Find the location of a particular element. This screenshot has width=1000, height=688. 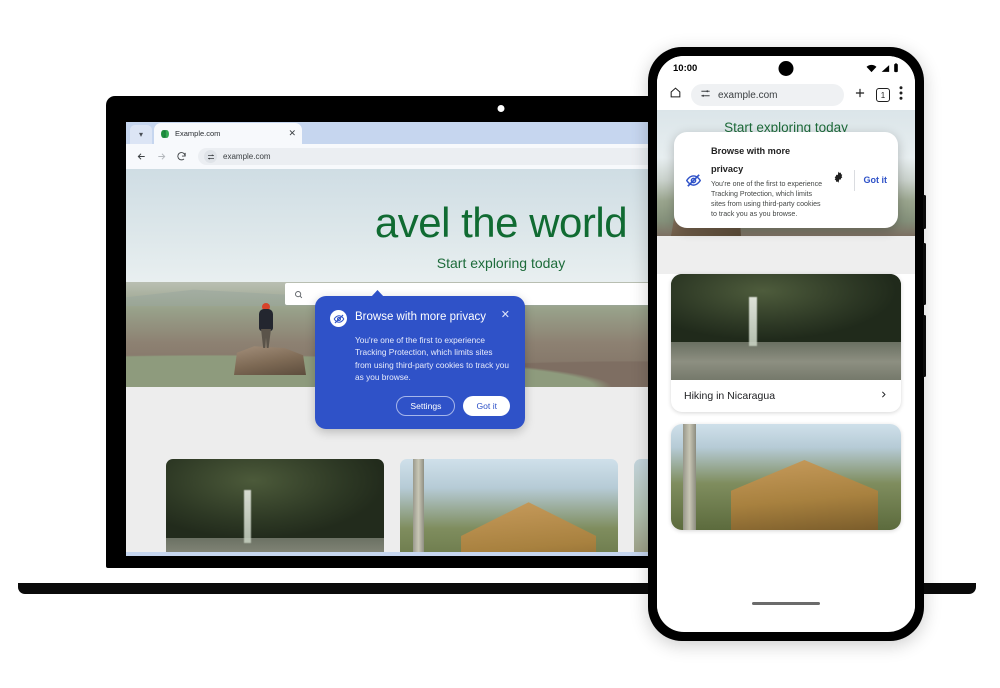

forward-arrow-icon is located at coordinates (161, 156).